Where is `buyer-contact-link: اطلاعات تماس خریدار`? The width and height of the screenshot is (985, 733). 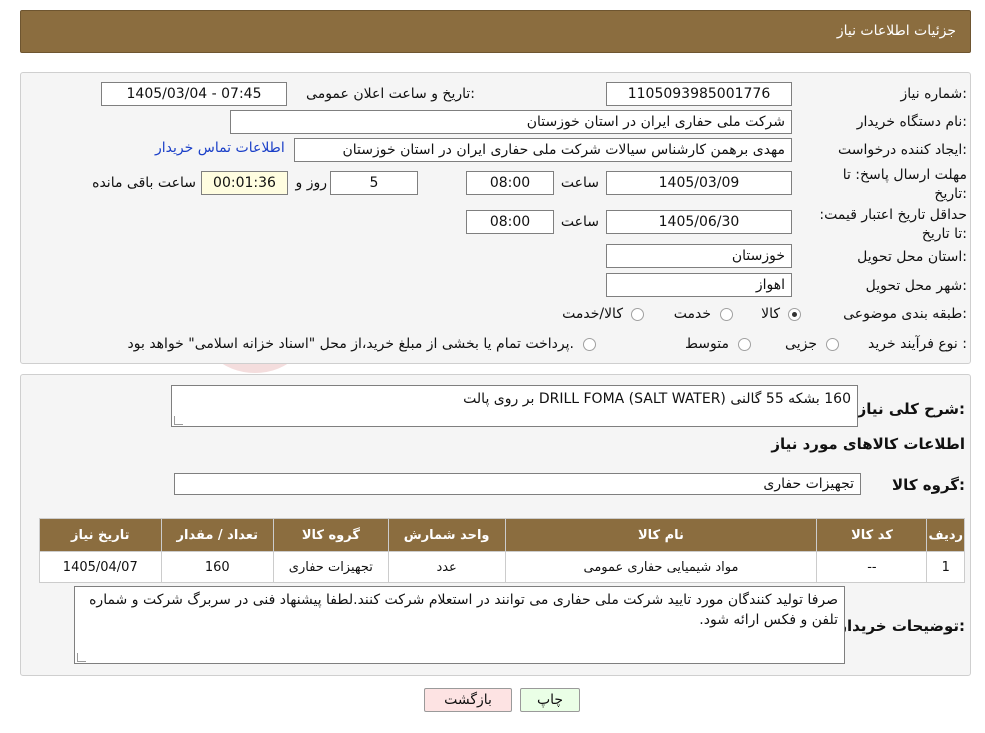
buyer-contact-link: اطلاعات تماس خریدار is located at coordinates (220, 148).